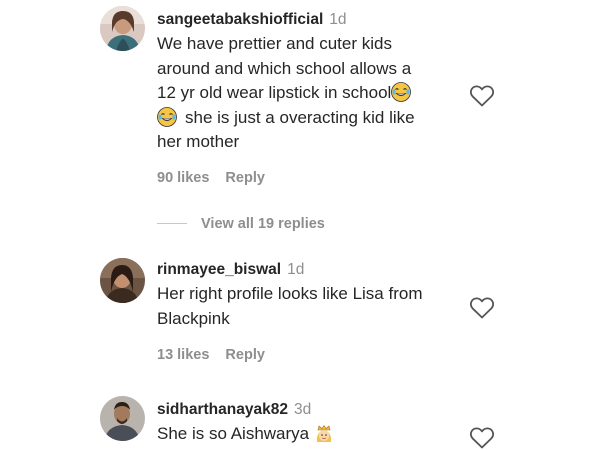 This screenshot has height=450, width=600. What do you see at coordinates (263, 224) in the screenshot?
I see `view-replies-label: View all 19 replies` at bounding box center [263, 224].